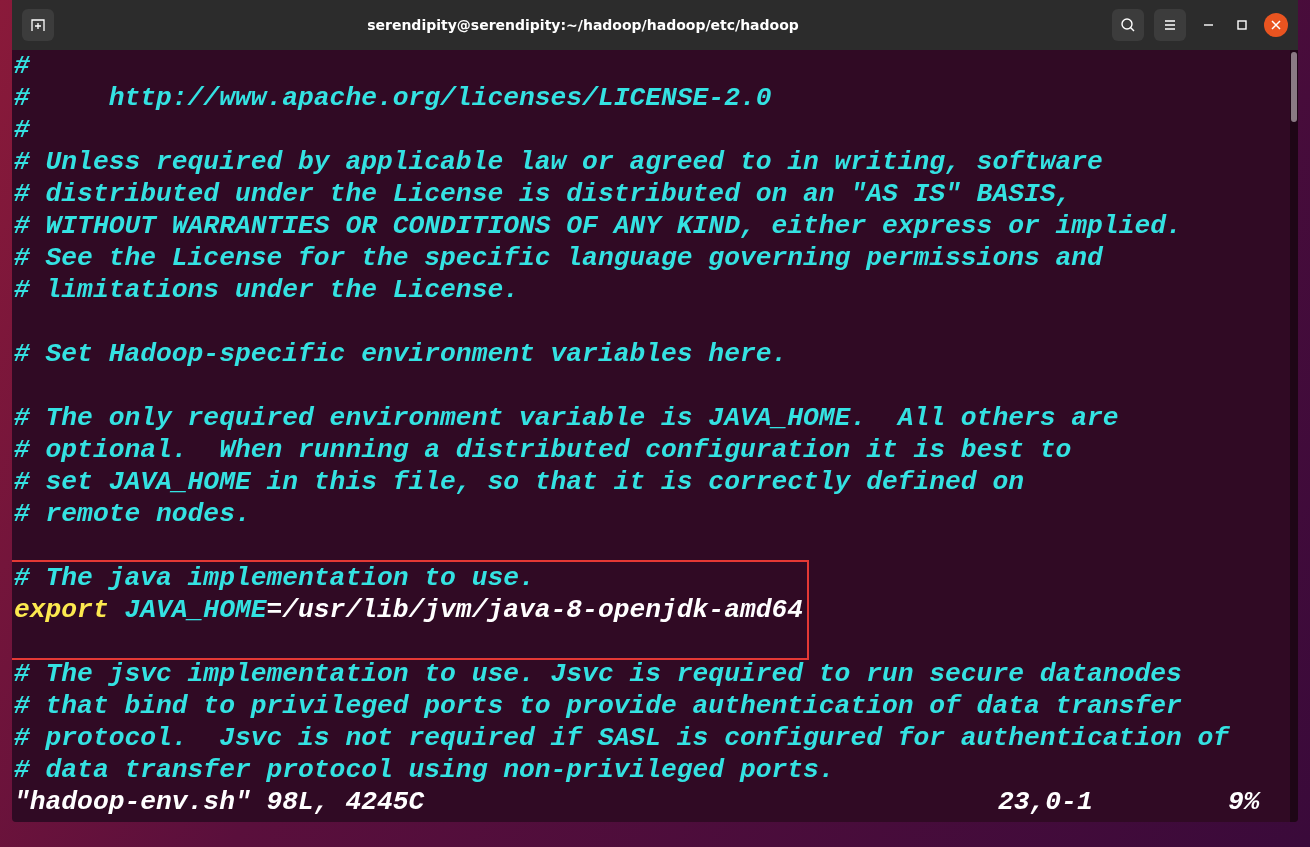 The image size is (1310, 847). Describe the element at coordinates (598, 226) in the screenshot. I see `comment-line: # WITHOUT WARRANTIES OR CONDITIONS OF ANY KIND, either express or implied.` at that location.